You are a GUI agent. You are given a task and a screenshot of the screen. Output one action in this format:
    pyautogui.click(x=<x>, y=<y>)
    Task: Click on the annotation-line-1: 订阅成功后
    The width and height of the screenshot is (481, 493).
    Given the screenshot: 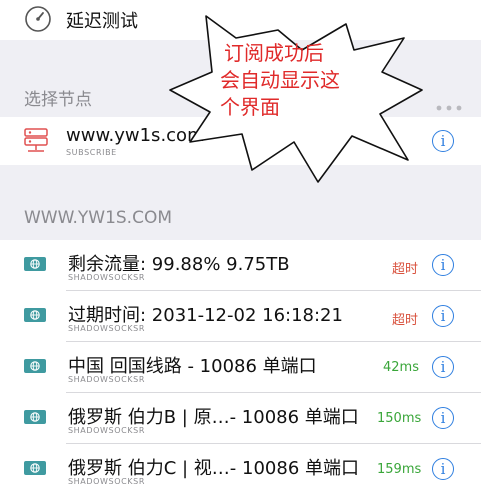 What is the action you would take?
    pyautogui.click(x=274, y=53)
    